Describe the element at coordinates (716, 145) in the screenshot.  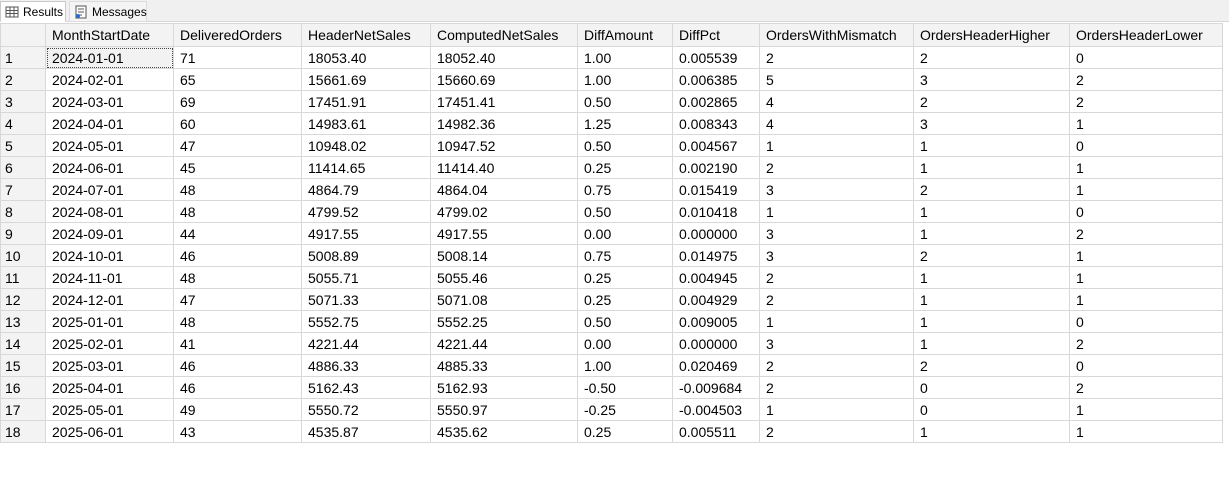
I see `table-cell: 0.004567` at that location.